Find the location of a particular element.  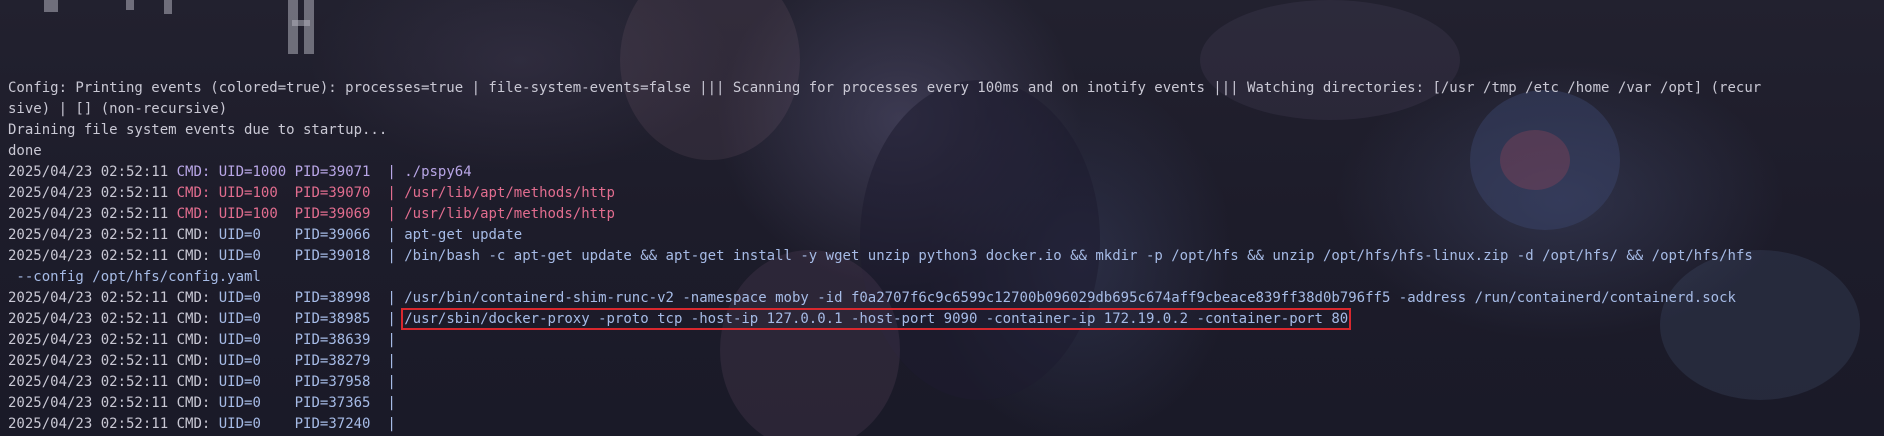

ascii-banner-remnant is located at coordinates (200, 28).